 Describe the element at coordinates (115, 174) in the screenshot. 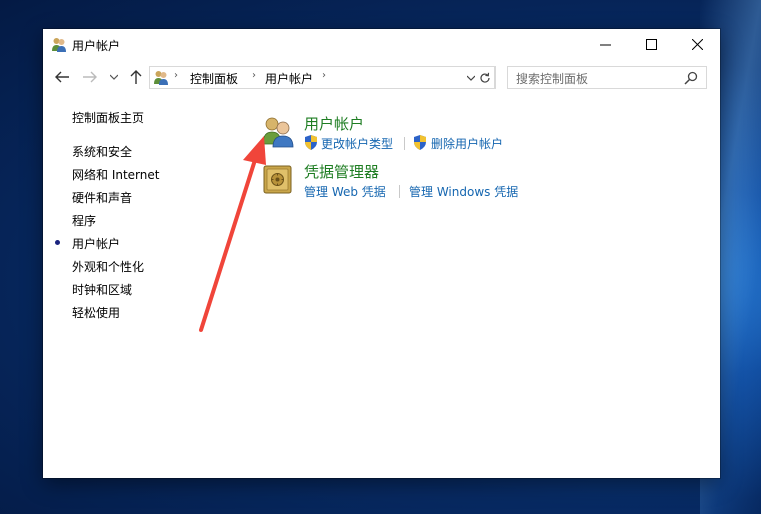

I see `sidebar-item-network-internet: 网络和 Internet` at that location.